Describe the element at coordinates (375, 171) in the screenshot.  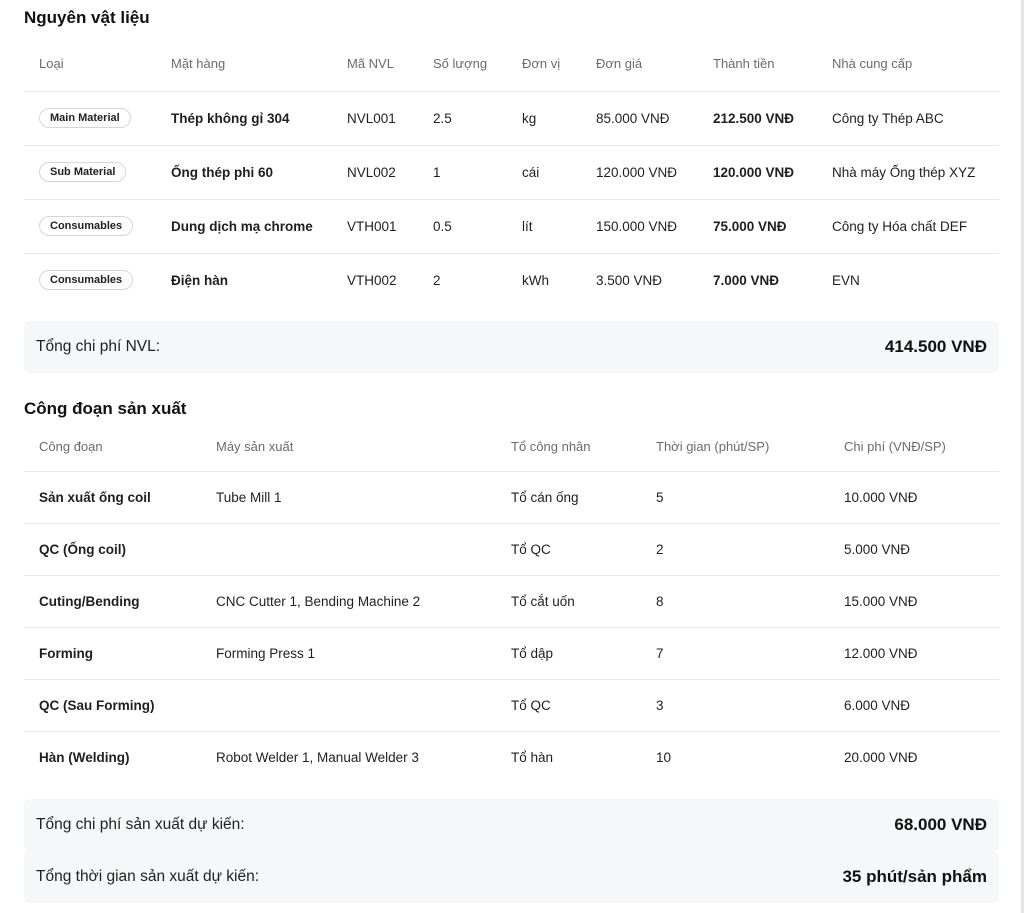
I see `item-code: NVL002` at that location.